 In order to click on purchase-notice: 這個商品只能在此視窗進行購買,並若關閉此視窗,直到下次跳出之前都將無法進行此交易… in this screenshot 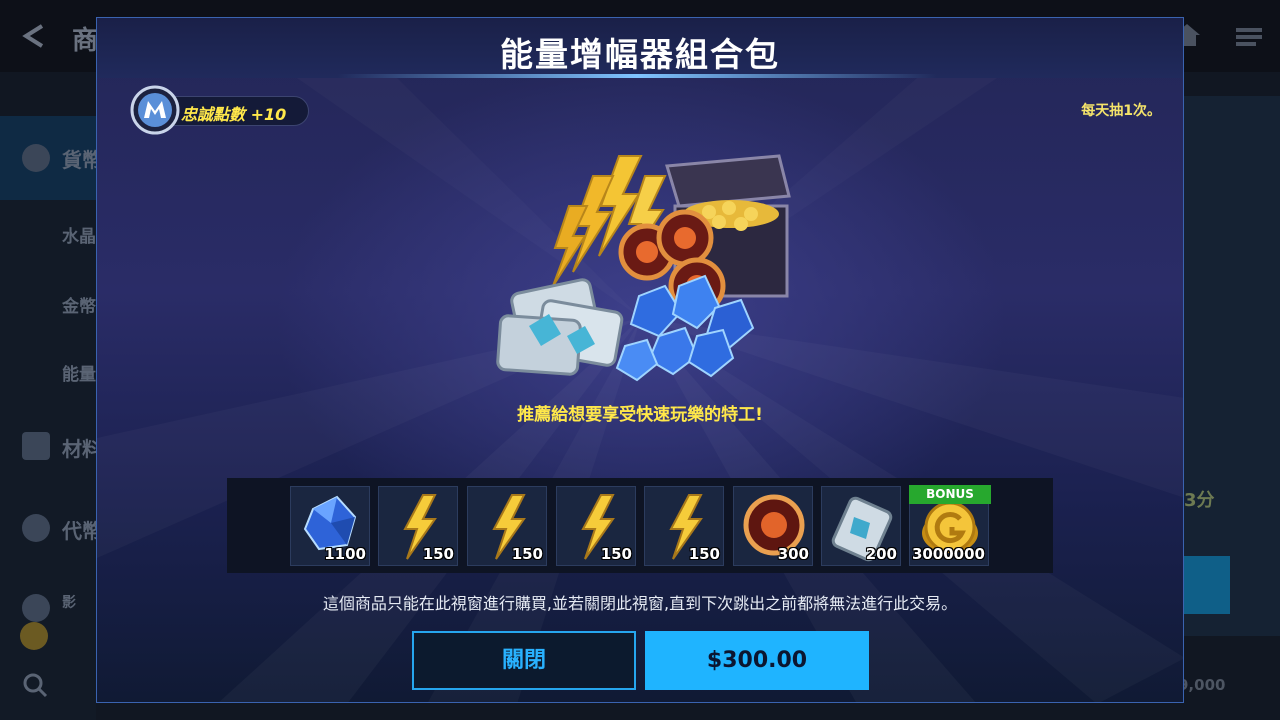, I will do `click(640, 603)`.